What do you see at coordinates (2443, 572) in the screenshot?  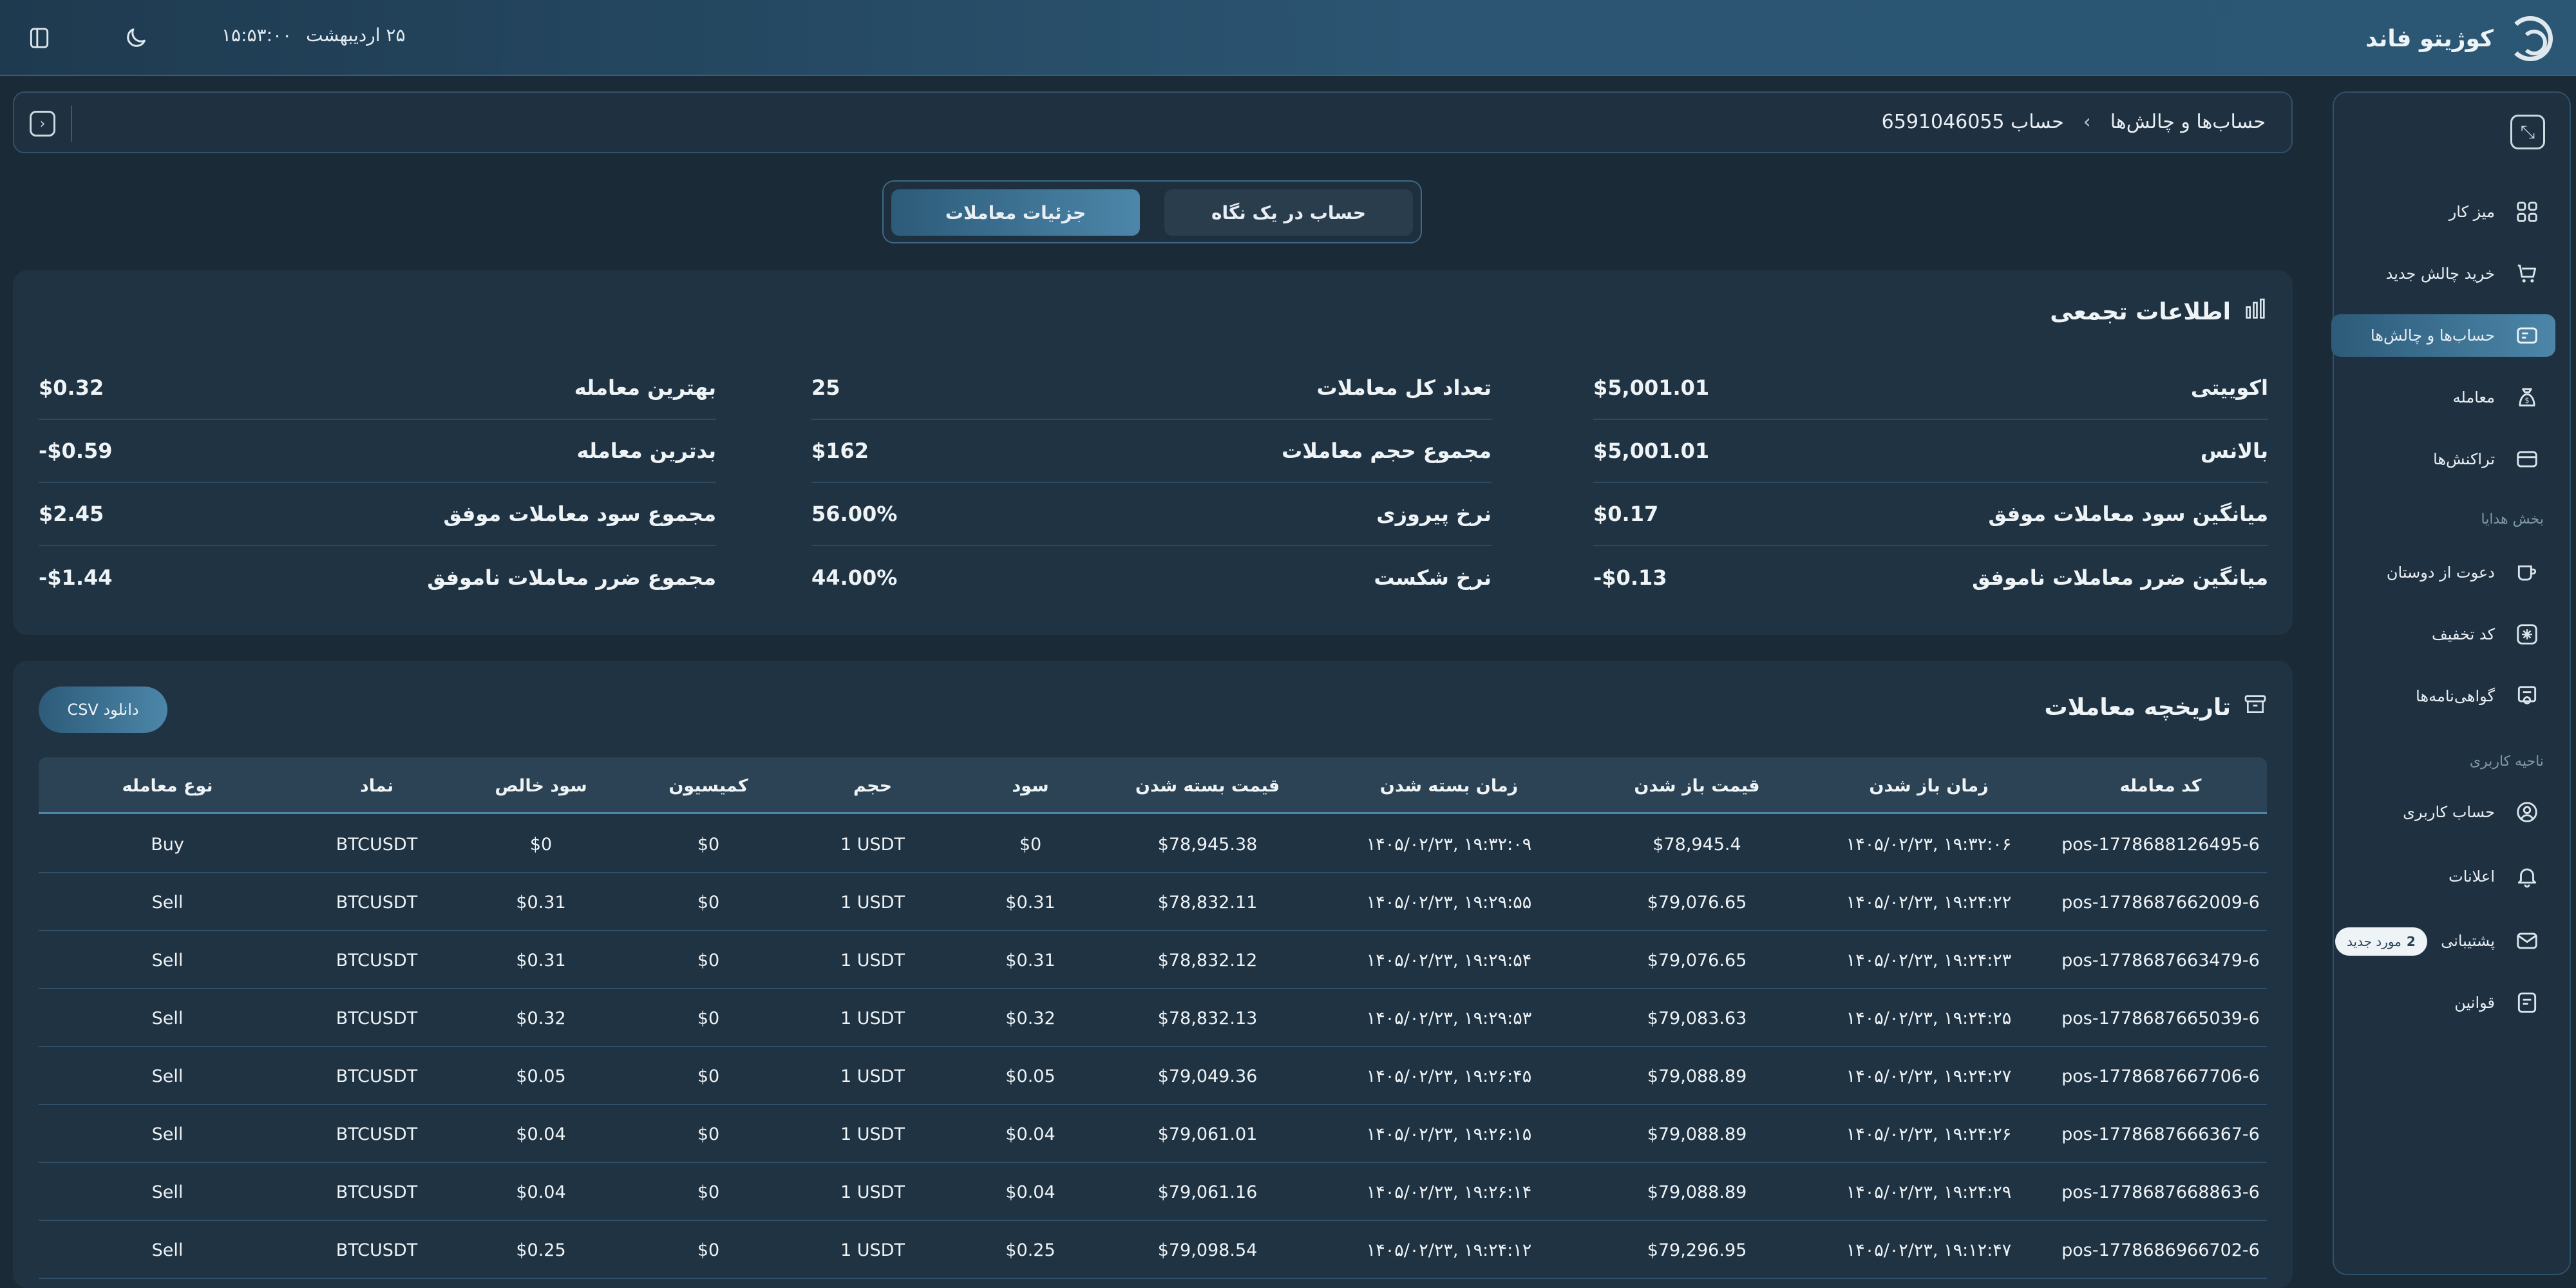 I see `sidebar-item-invite: دعوت از دوستان` at bounding box center [2443, 572].